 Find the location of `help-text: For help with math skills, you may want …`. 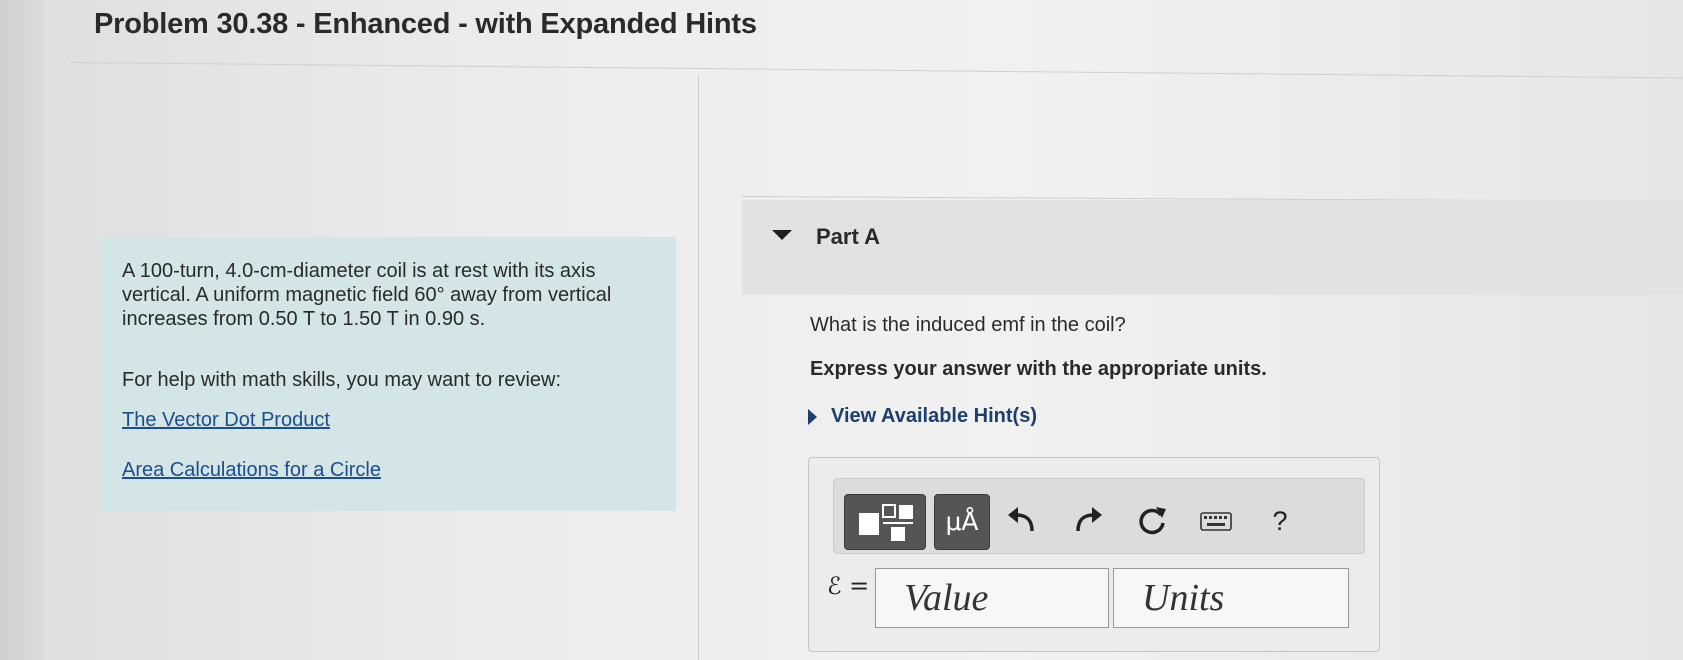

help-text: For help with math skills, you may want … is located at coordinates (342, 380).